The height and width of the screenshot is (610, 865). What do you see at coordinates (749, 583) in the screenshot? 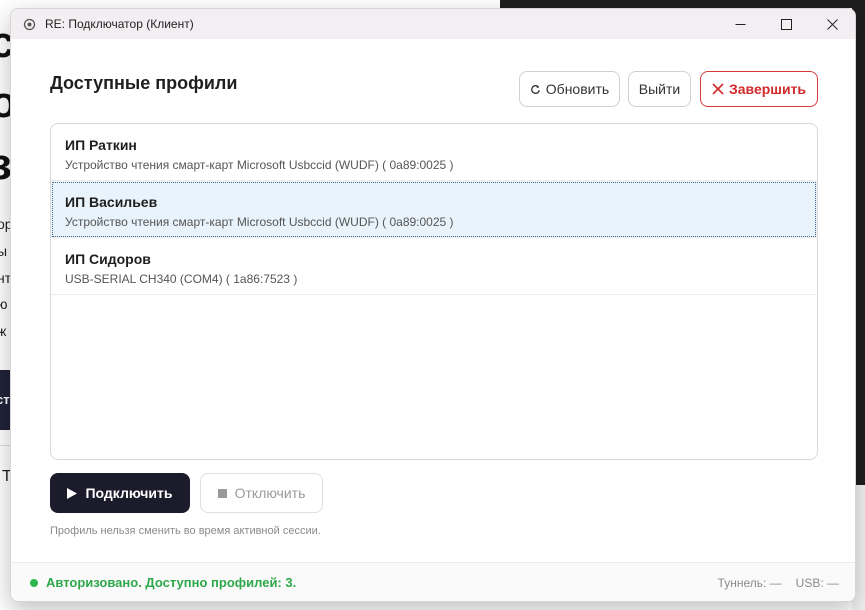
I see `tunnel-status: Туннель: —` at bounding box center [749, 583].